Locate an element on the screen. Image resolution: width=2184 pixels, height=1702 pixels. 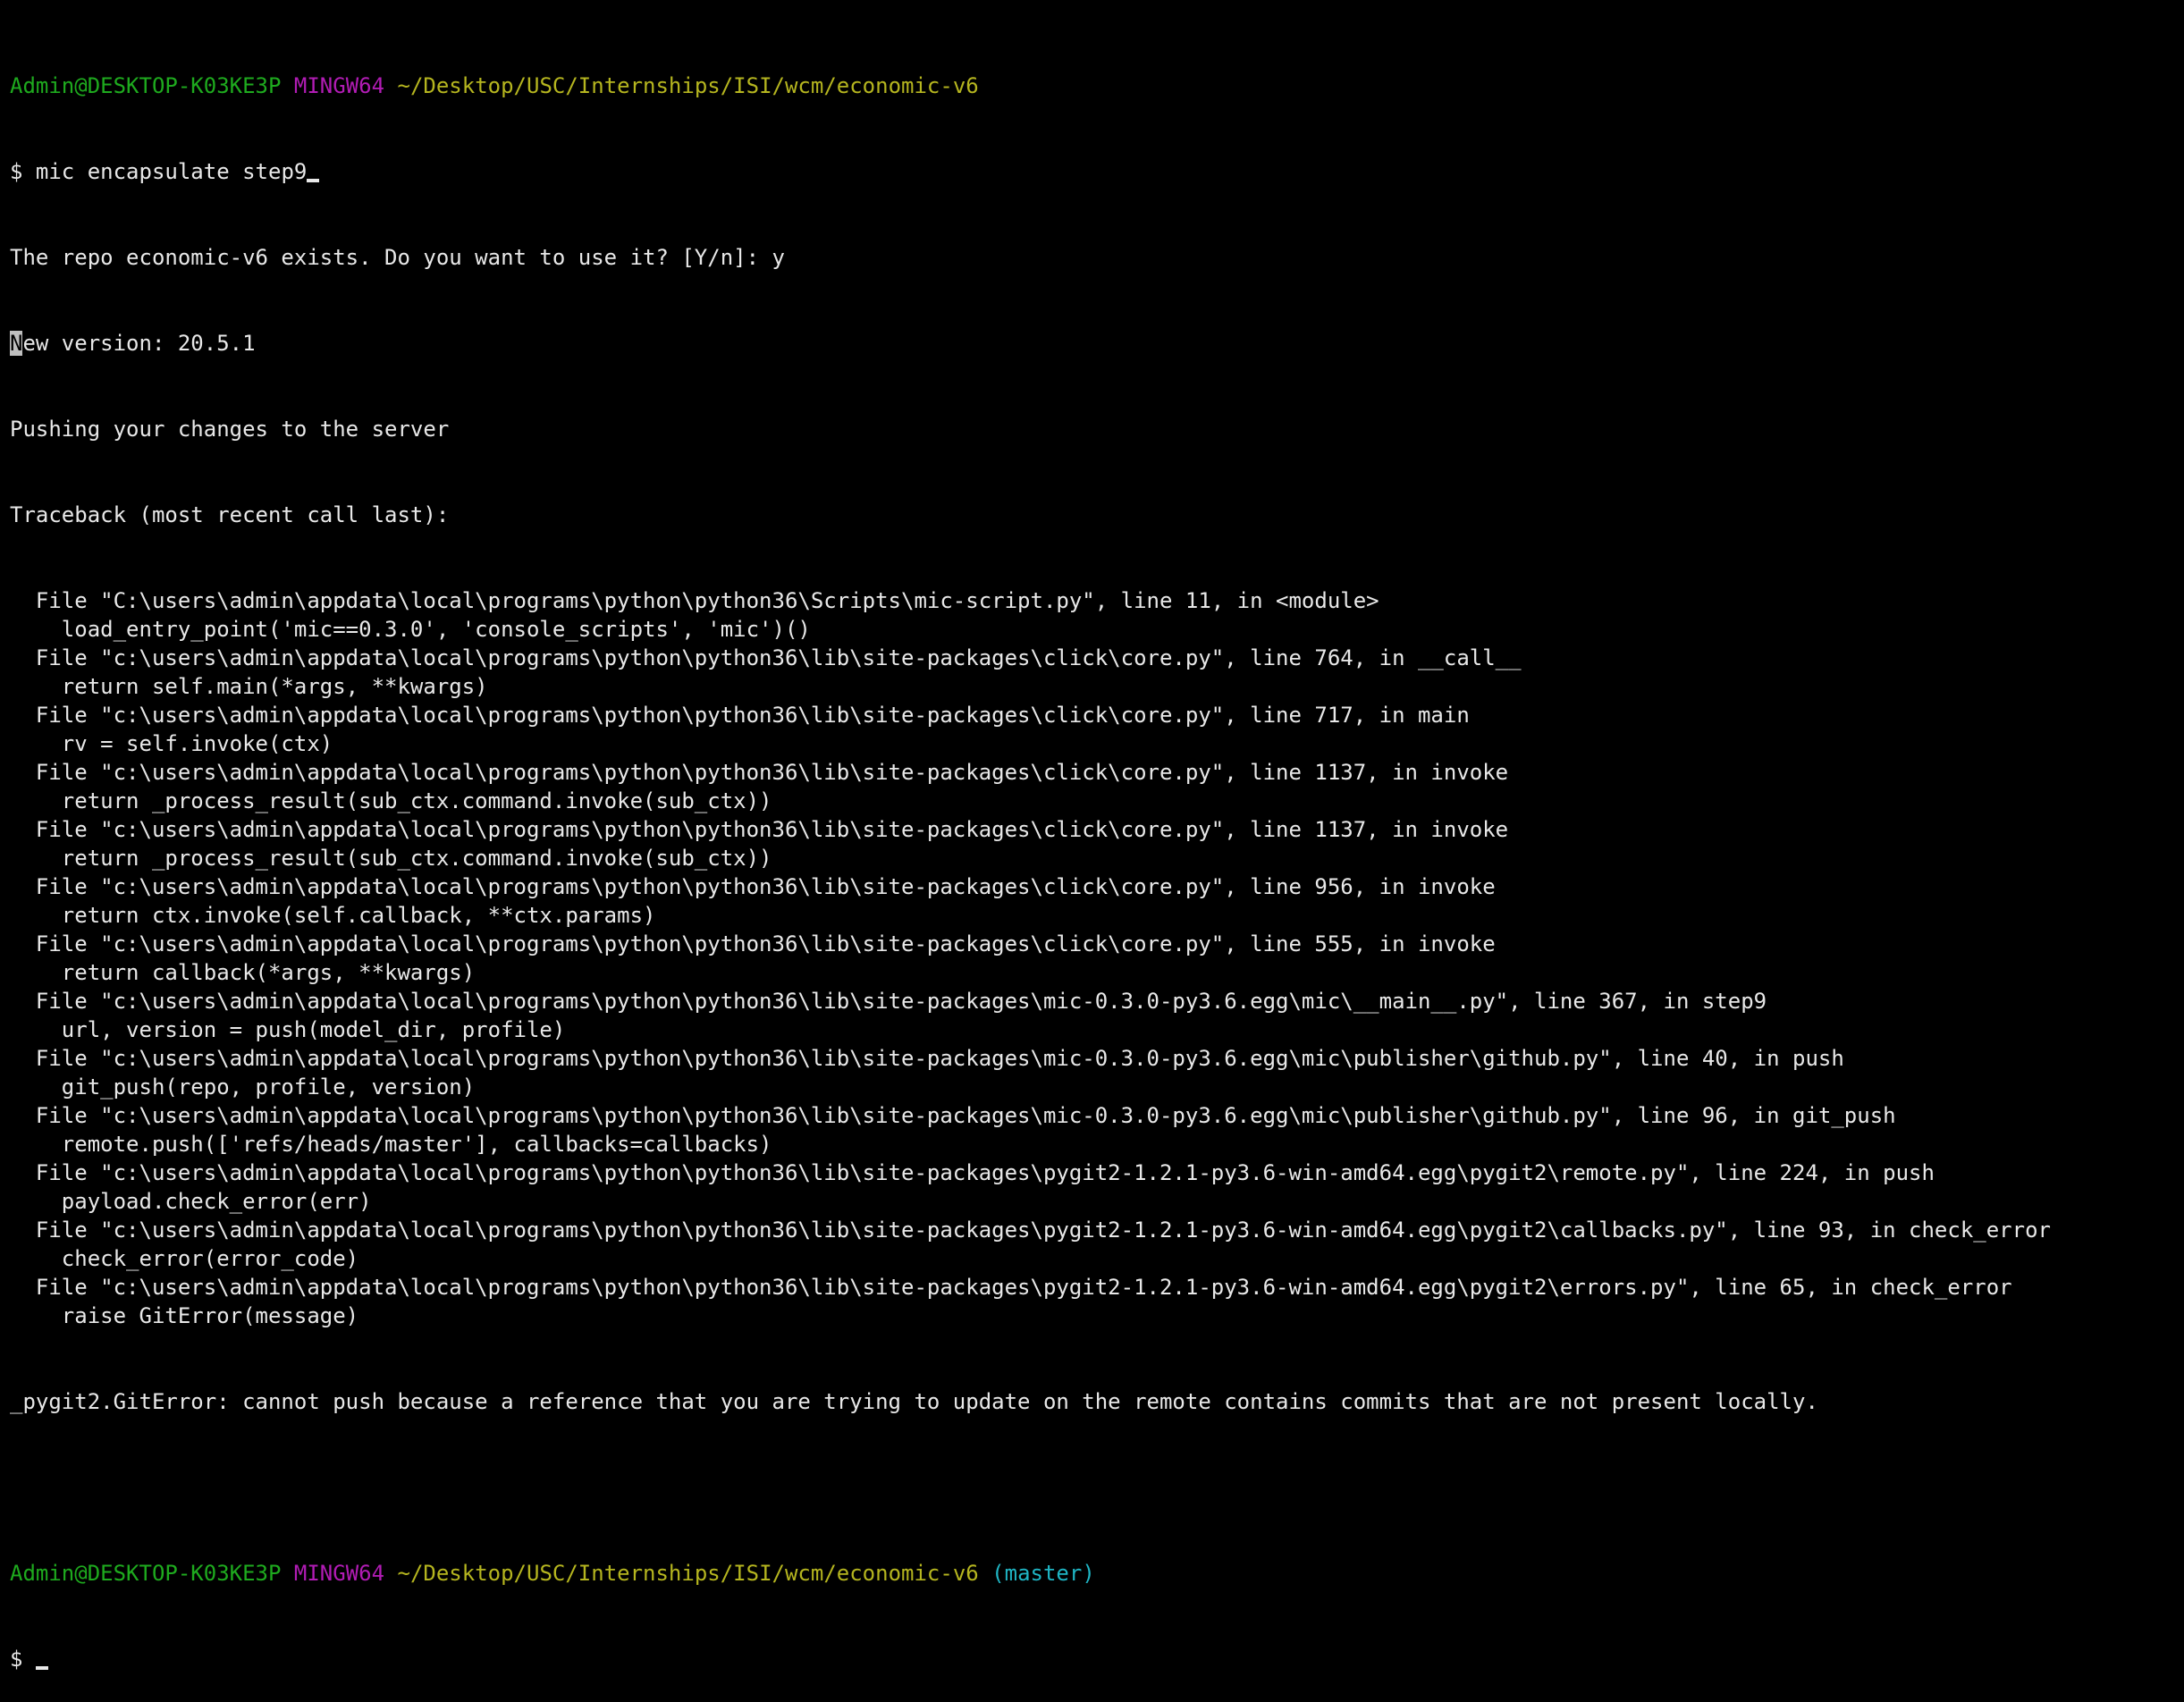
new-version-first-char: N is located at coordinates (16, 343).